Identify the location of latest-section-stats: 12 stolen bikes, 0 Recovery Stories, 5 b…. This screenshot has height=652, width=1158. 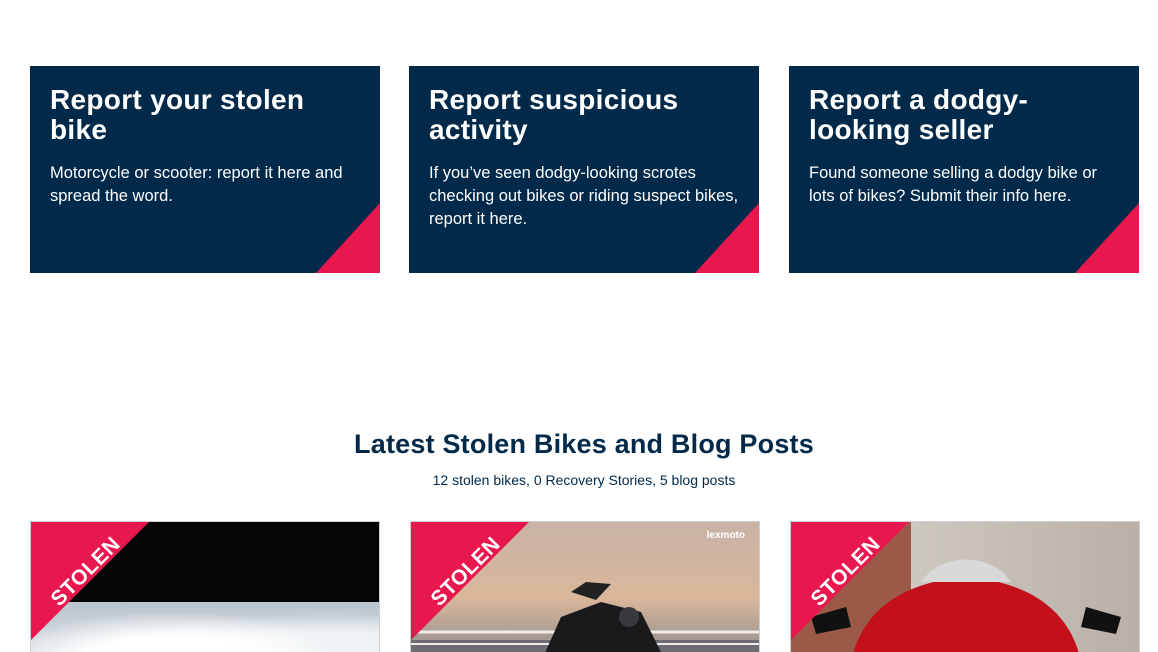
(584, 480).